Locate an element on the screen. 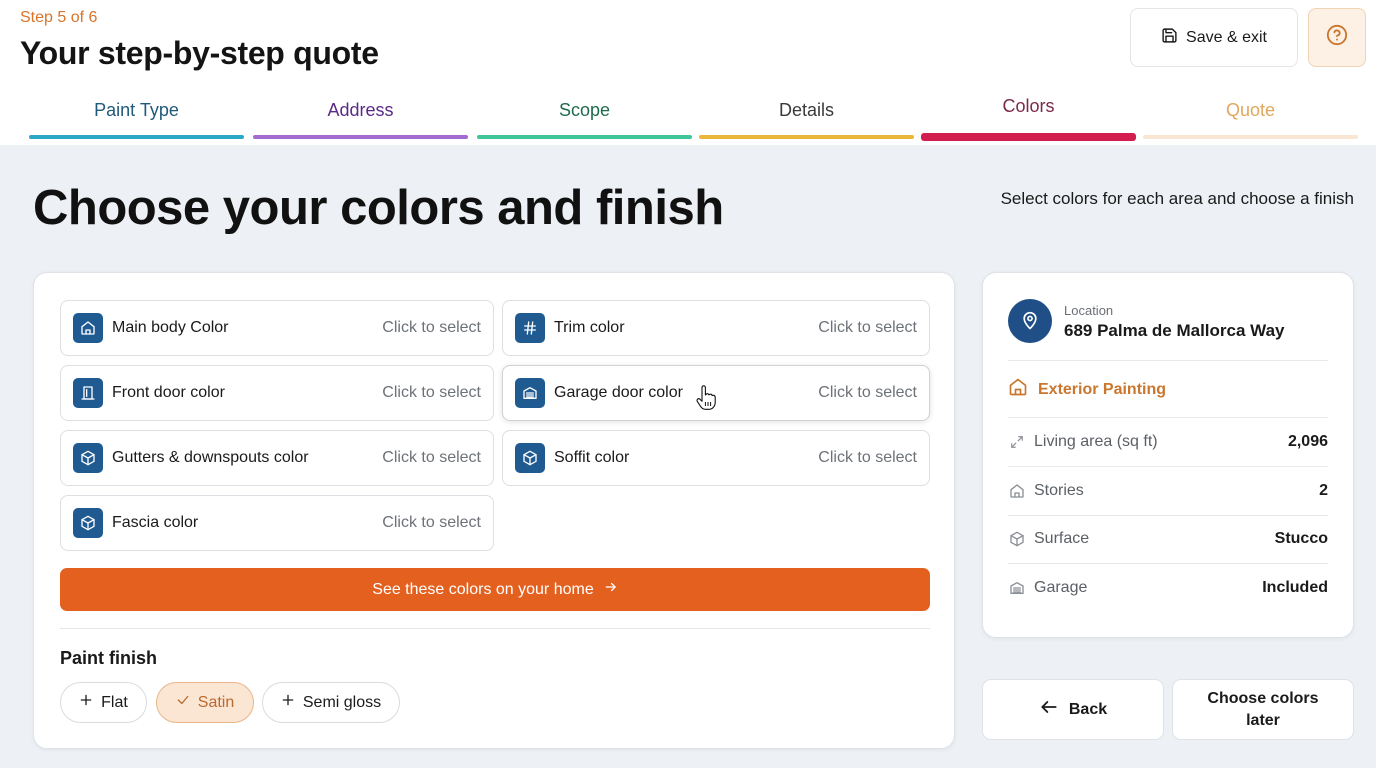 The image size is (1376, 768). summary-row-living-area: Living area (sq ft) 2,096 is located at coordinates (1168, 442).